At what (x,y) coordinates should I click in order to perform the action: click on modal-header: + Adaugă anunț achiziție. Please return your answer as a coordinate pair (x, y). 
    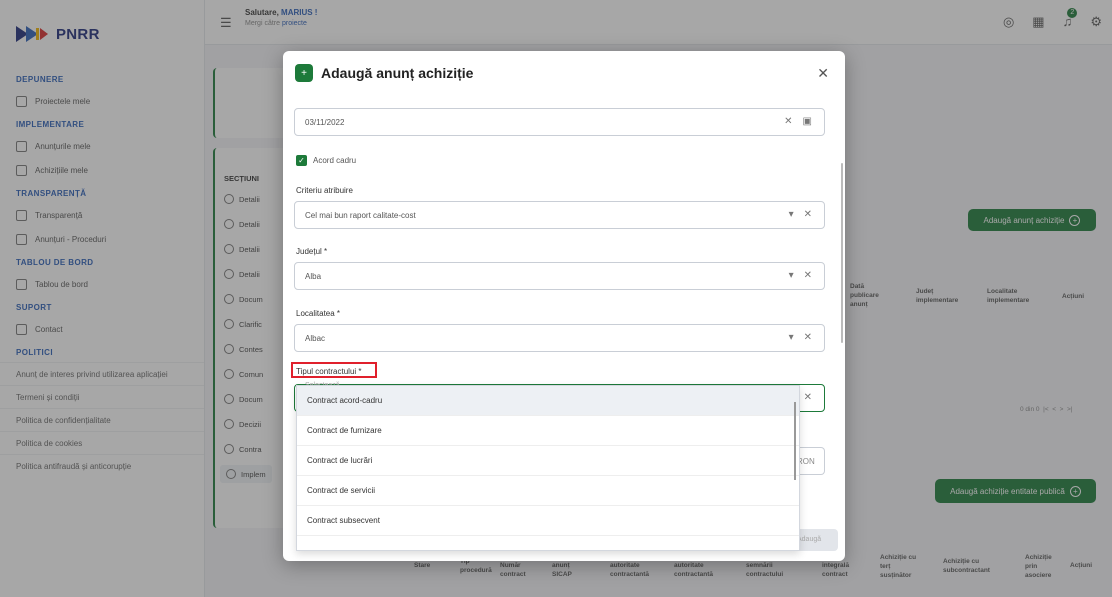
    Looking at the image, I should click on (384, 73).